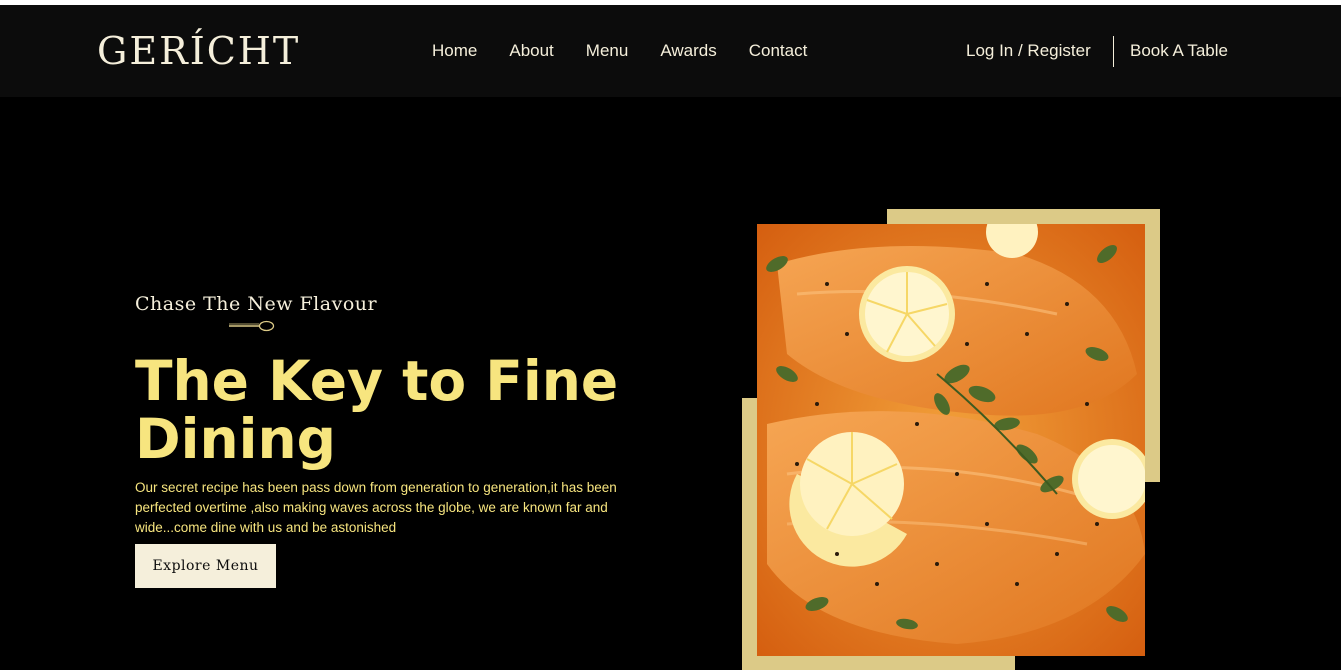 The height and width of the screenshot is (670, 1341). Describe the element at coordinates (1028, 51) in the screenshot. I see `login-register-link: Log In / Register` at that location.